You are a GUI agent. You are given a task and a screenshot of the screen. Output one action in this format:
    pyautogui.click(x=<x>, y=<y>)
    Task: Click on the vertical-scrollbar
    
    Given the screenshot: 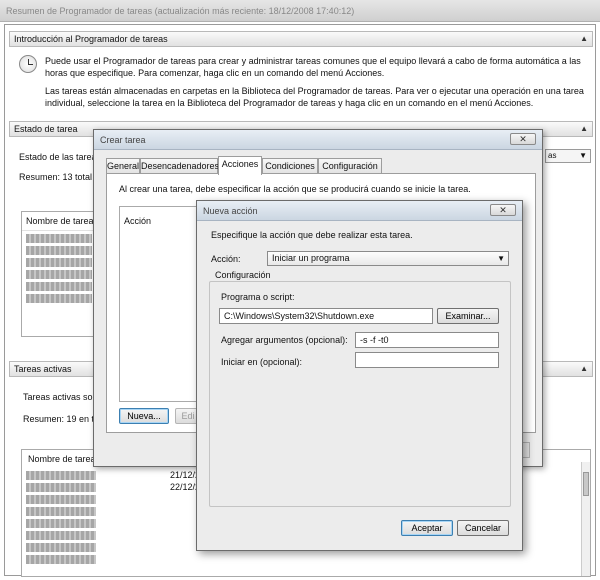 What is the action you would take?
    pyautogui.click(x=585, y=519)
    